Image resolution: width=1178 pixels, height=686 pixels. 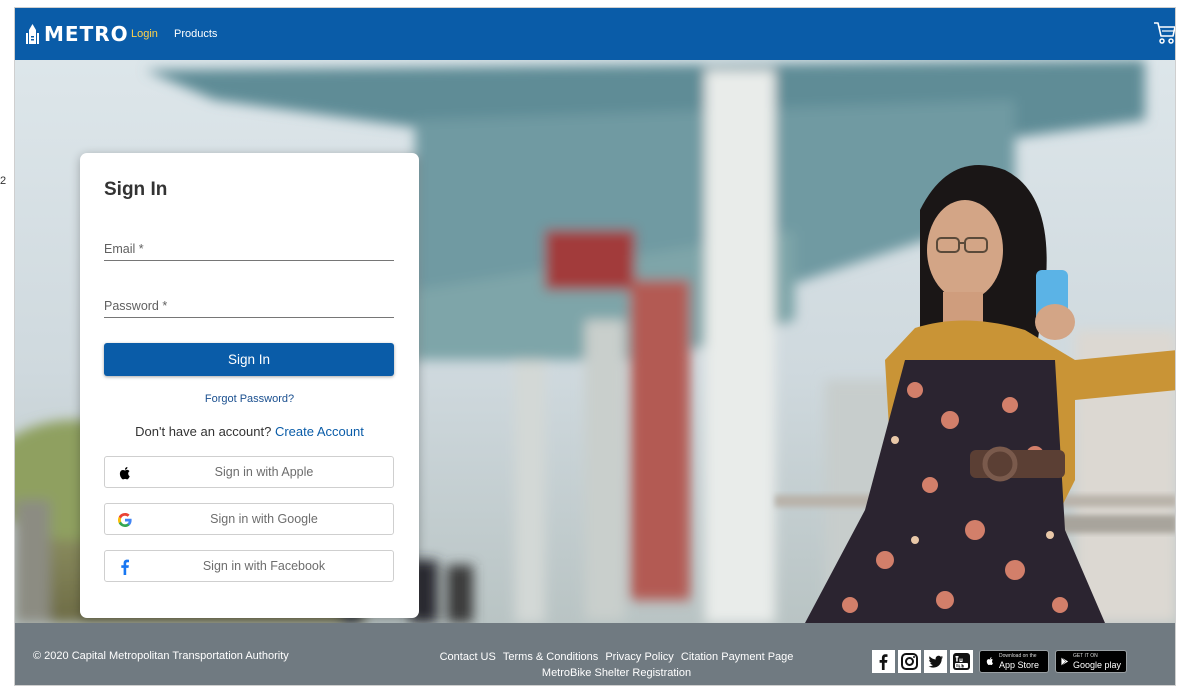 I want to click on twitter-icon, so click(x=935, y=661).